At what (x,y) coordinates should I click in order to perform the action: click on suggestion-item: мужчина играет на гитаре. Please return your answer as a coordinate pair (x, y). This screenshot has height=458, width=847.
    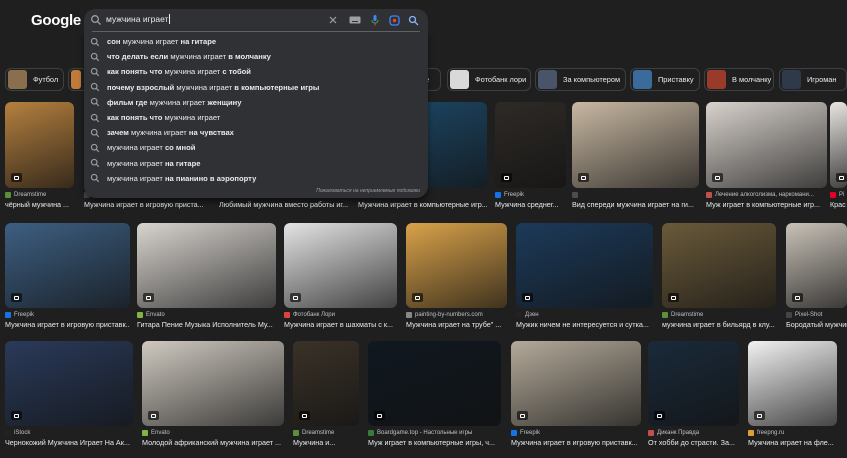
    Looking at the image, I should click on (256, 163).